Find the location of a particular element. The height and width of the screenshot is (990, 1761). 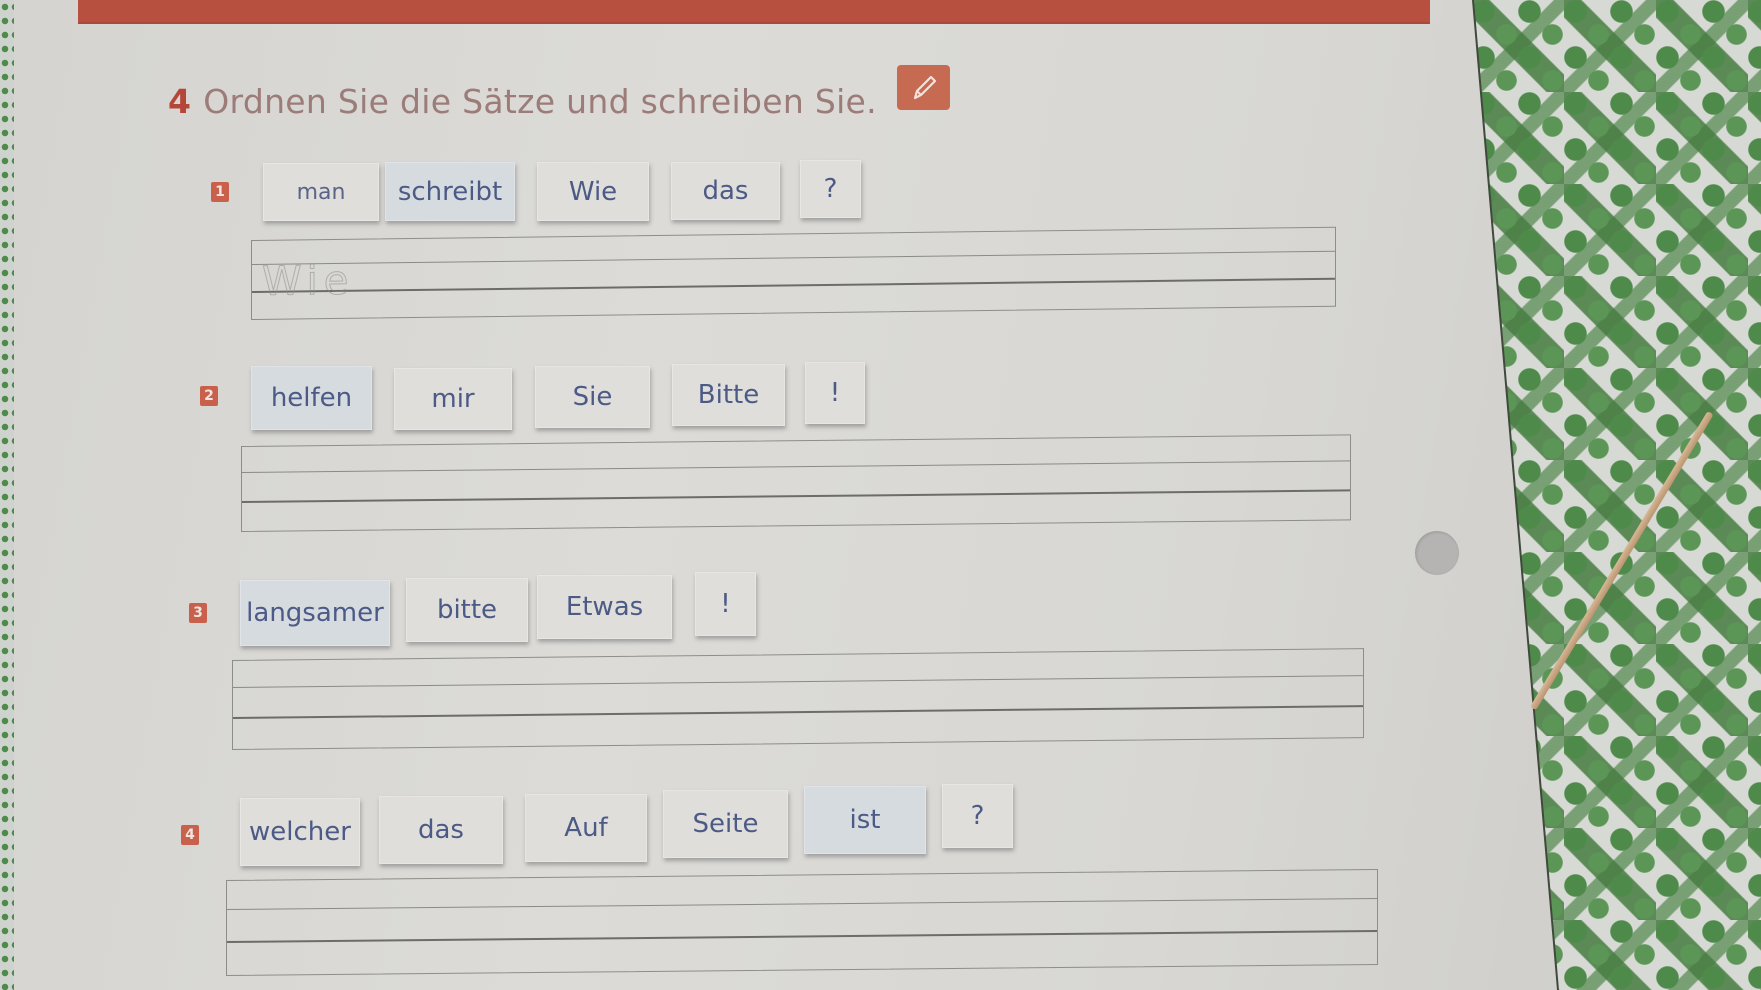

pencil-glyph is located at coordinates (924, 87).